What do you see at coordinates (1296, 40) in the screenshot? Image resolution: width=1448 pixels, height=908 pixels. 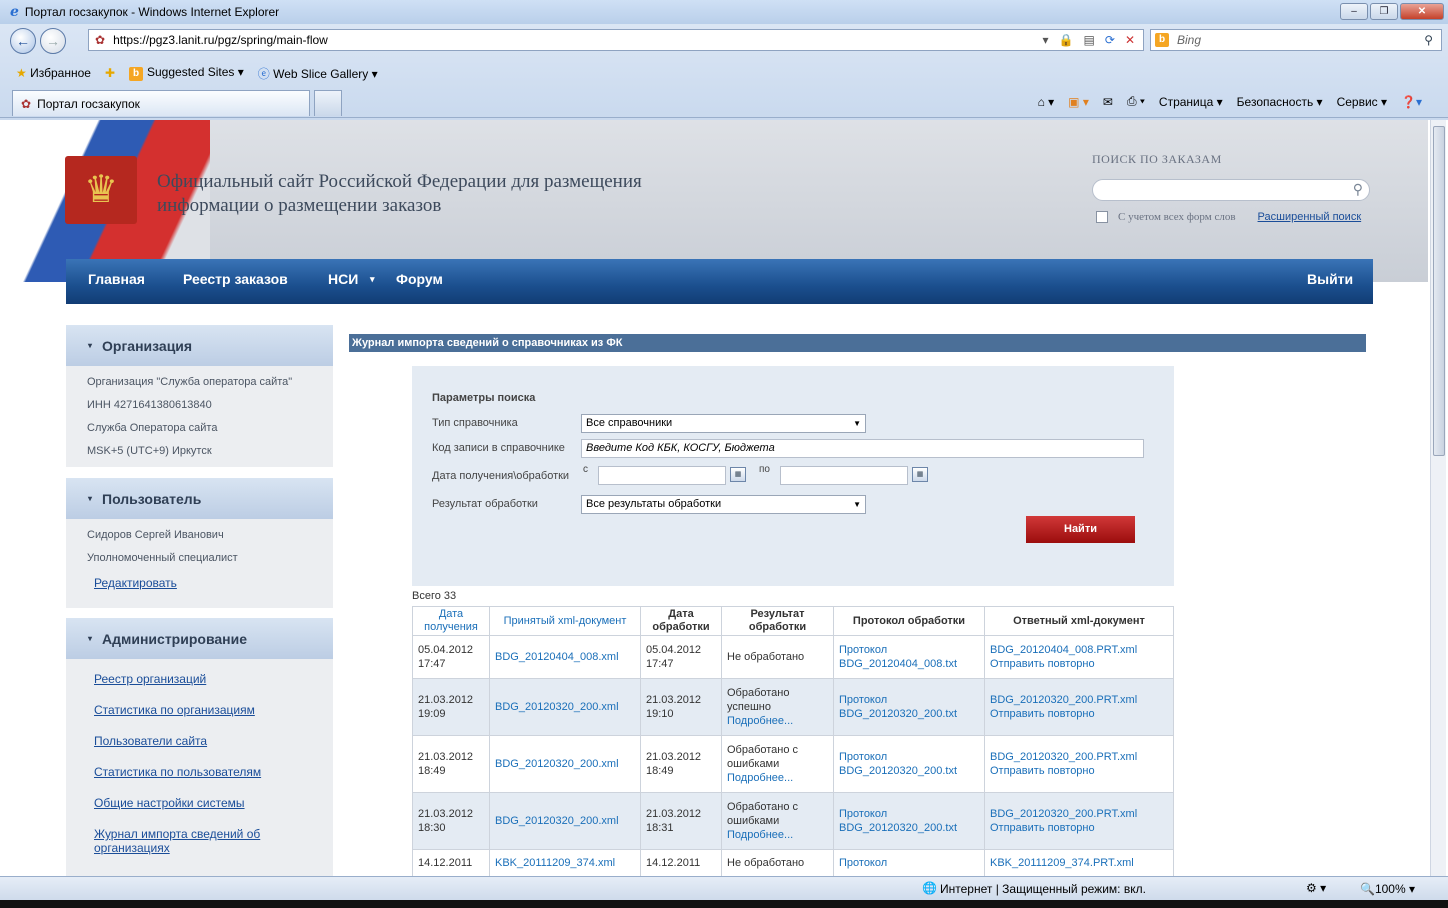 I see `search-box: b Bing ⚲` at bounding box center [1296, 40].